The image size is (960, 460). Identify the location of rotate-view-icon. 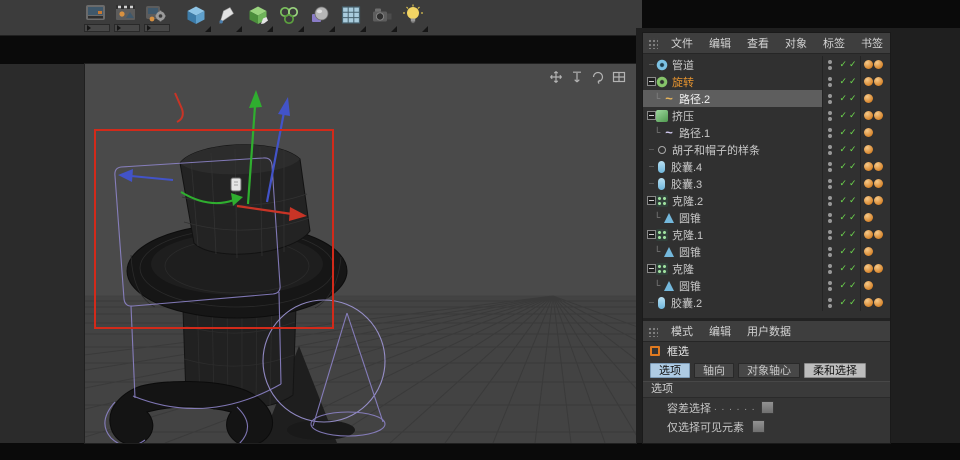
(598, 77).